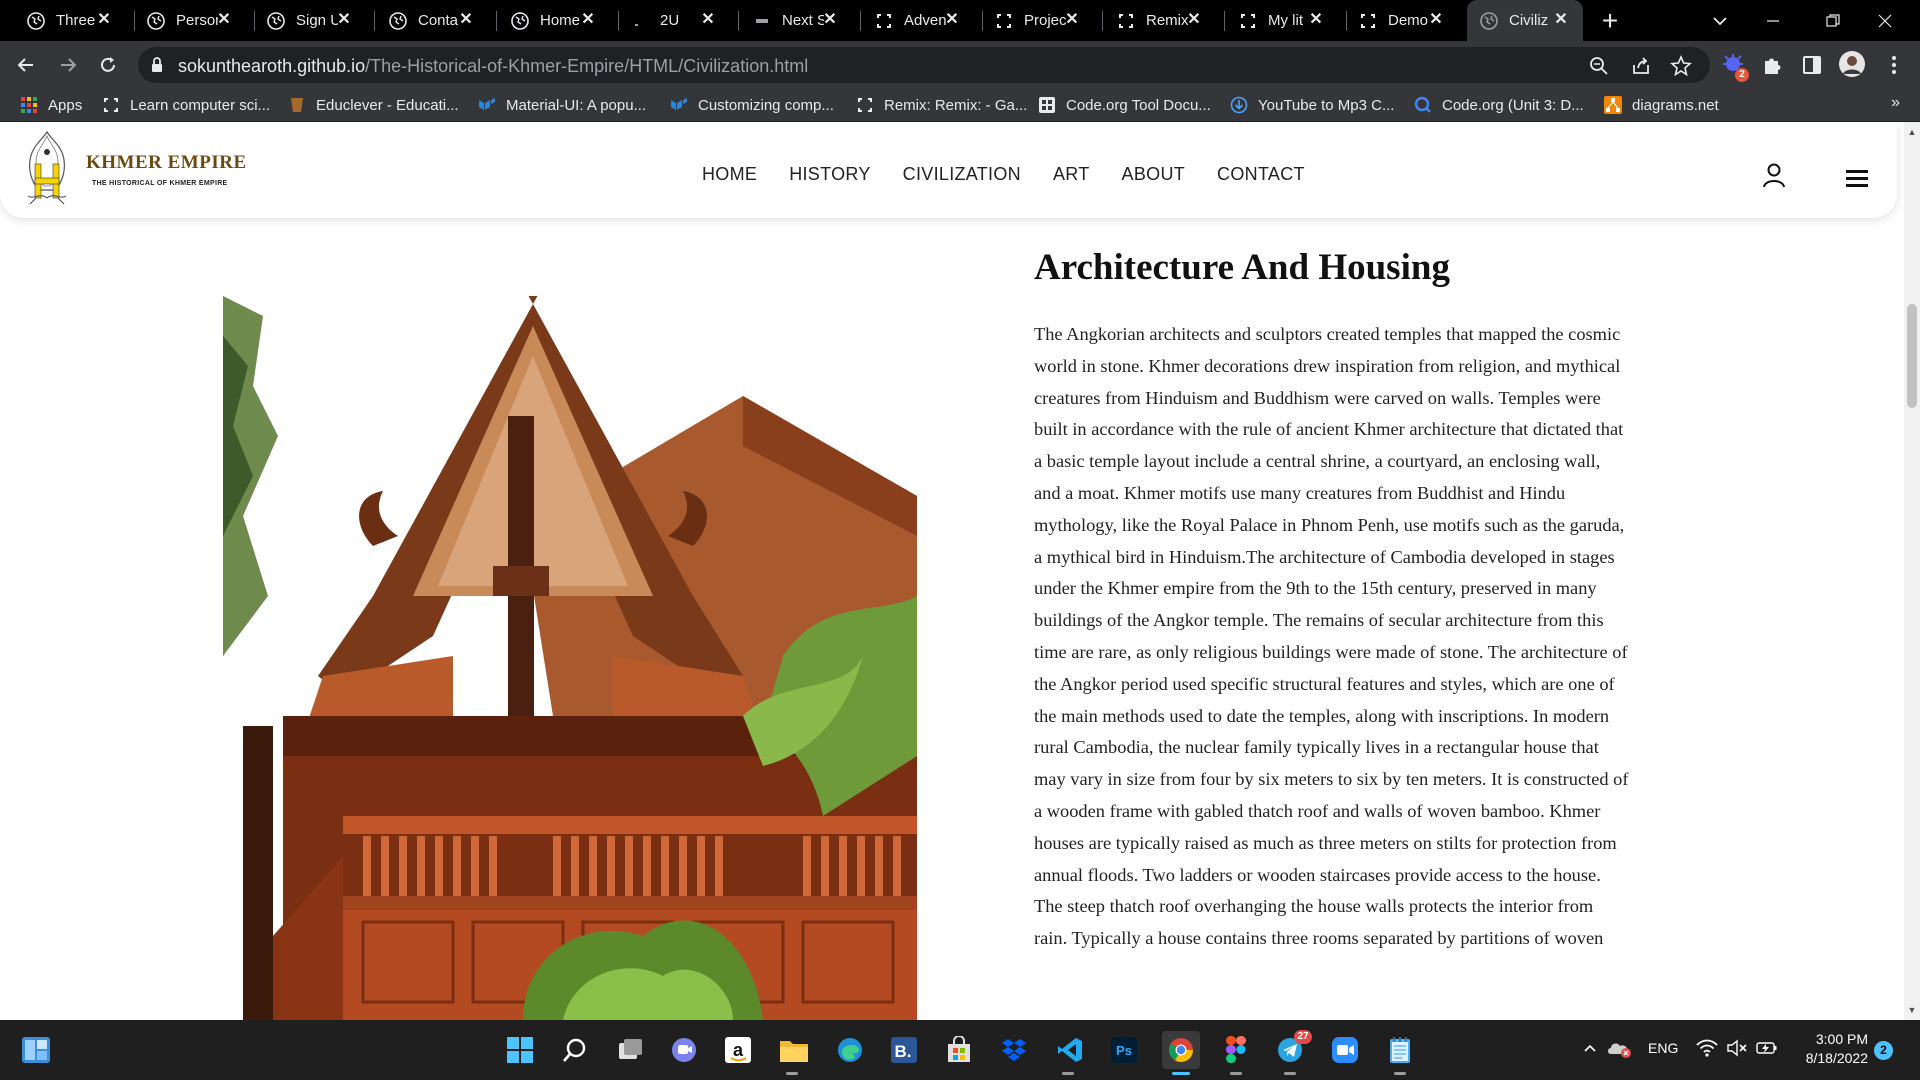 The image size is (1920, 1080). I want to click on lock-icon, so click(158, 65).